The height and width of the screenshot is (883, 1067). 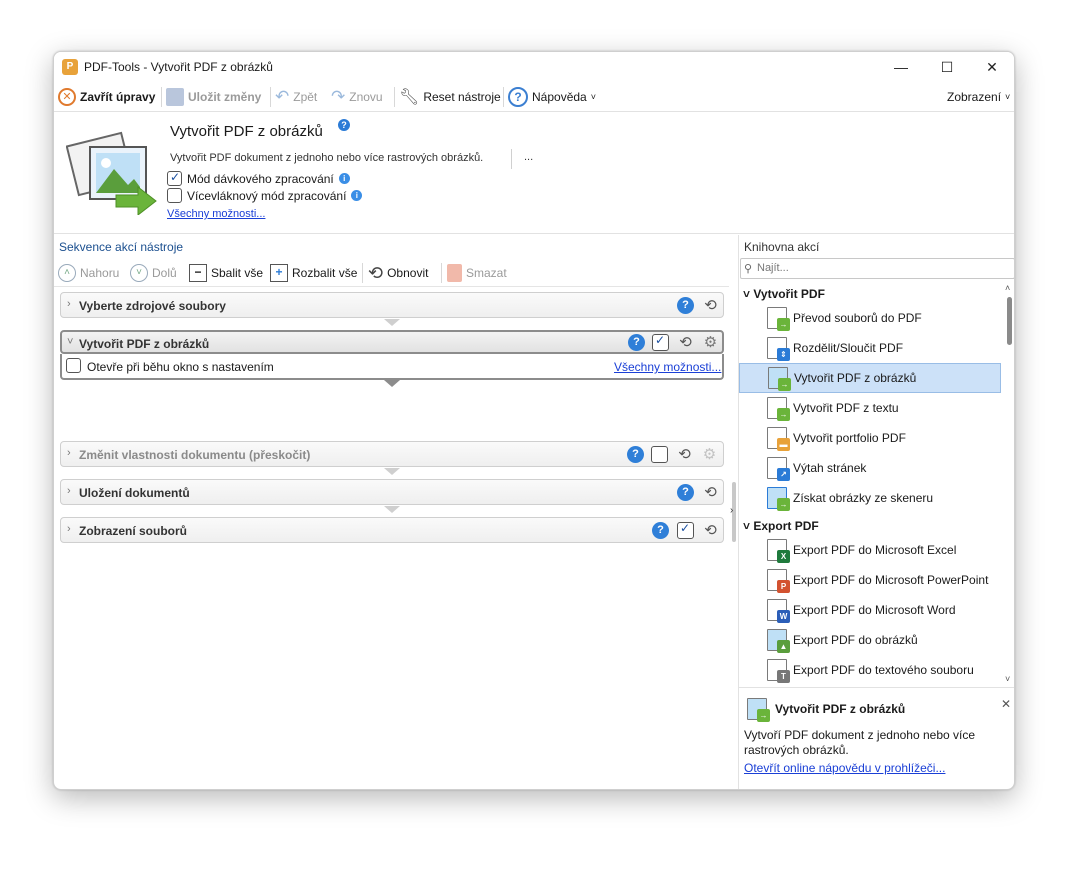 I want to click on close-icon: ✕, so click(x=1006, y=704).